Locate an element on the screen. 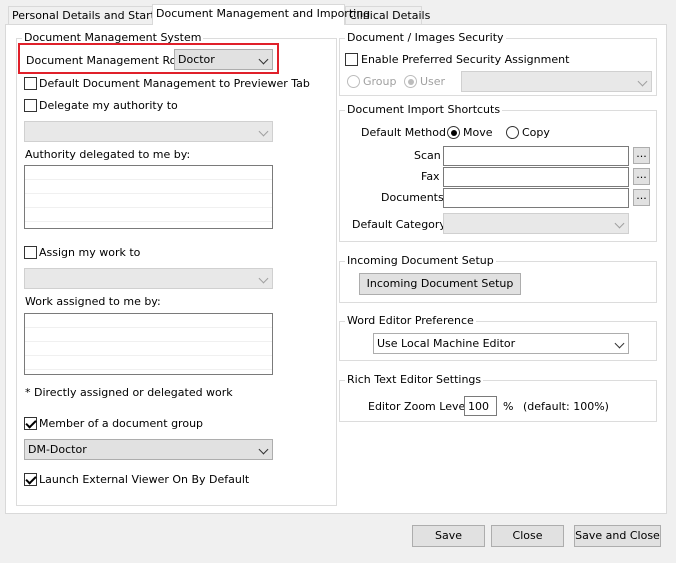 The height and width of the screenshot is (563, 676). launch-viewer-label: Launch External Viewer On By Default is located at coordinates (144, 479).